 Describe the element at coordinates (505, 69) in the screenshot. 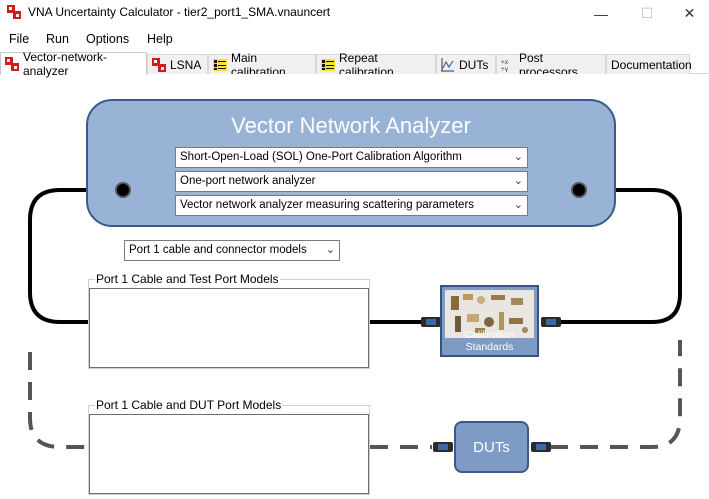

I see `svg-text: ÷y` at that location.